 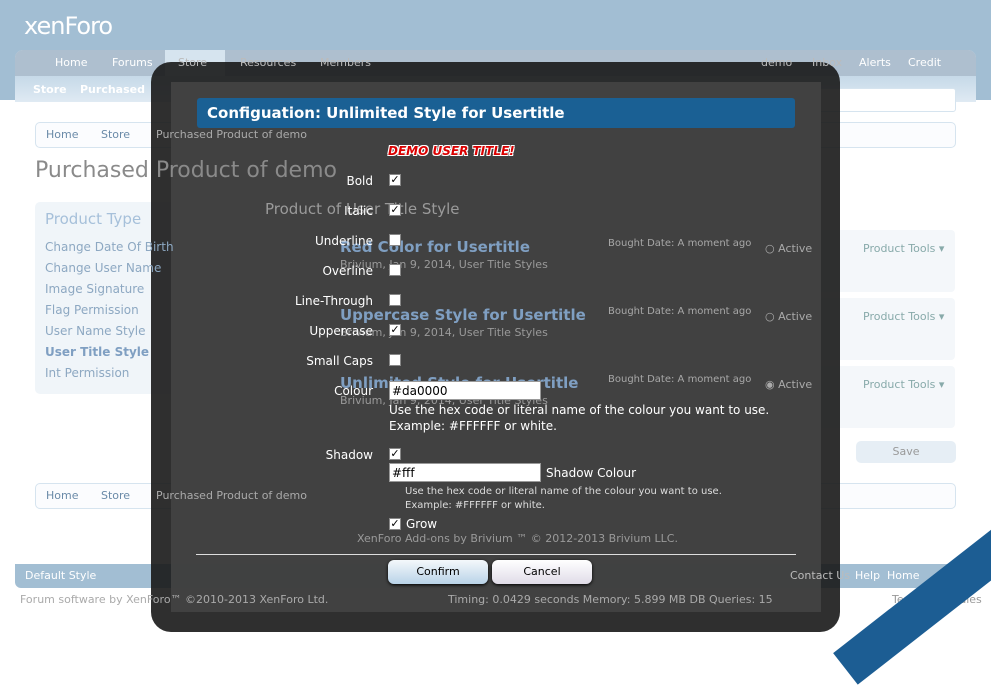 I want to click on grow-checkbox: ✓, so click(x=395, y=524).